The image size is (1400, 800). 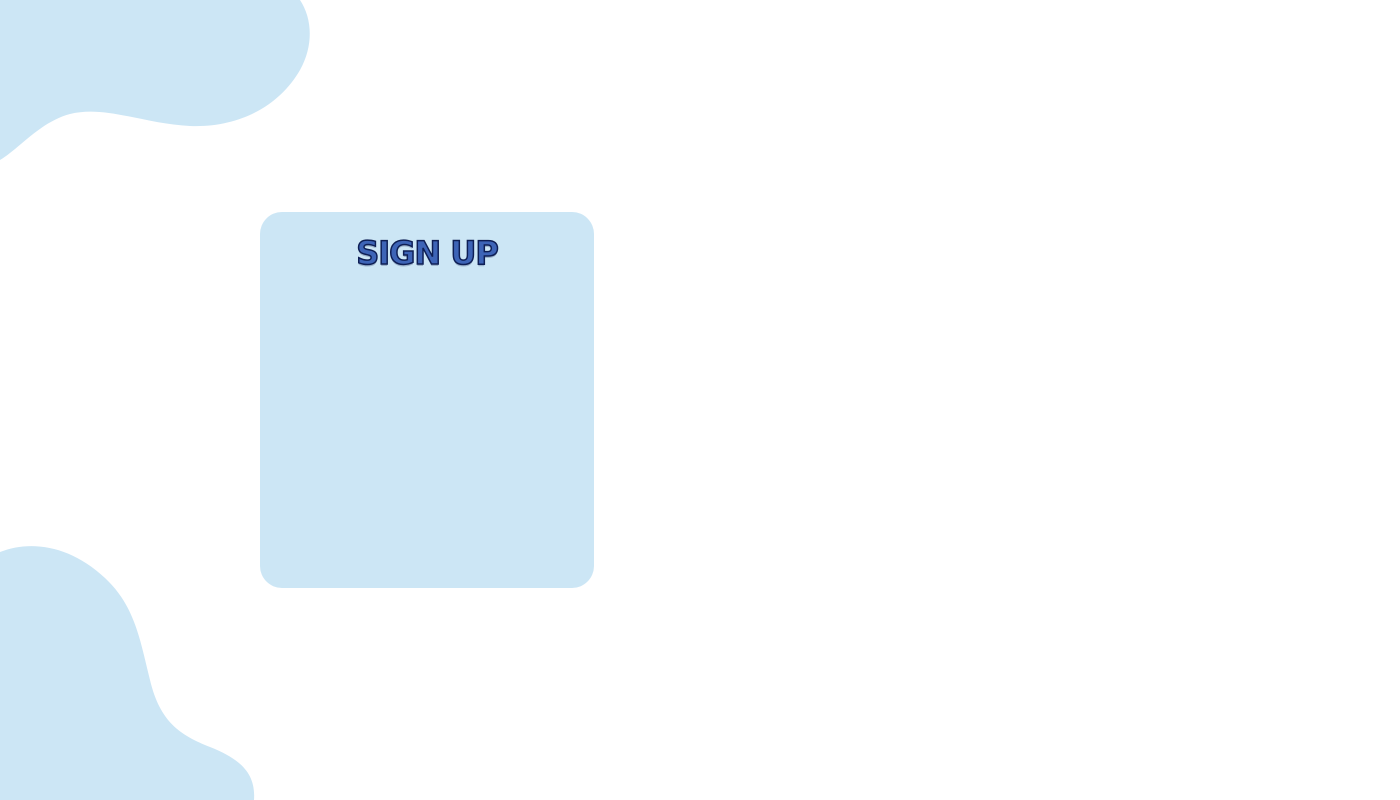 I want to click on decorative-blob-top-left, so click(x=155, y=80).